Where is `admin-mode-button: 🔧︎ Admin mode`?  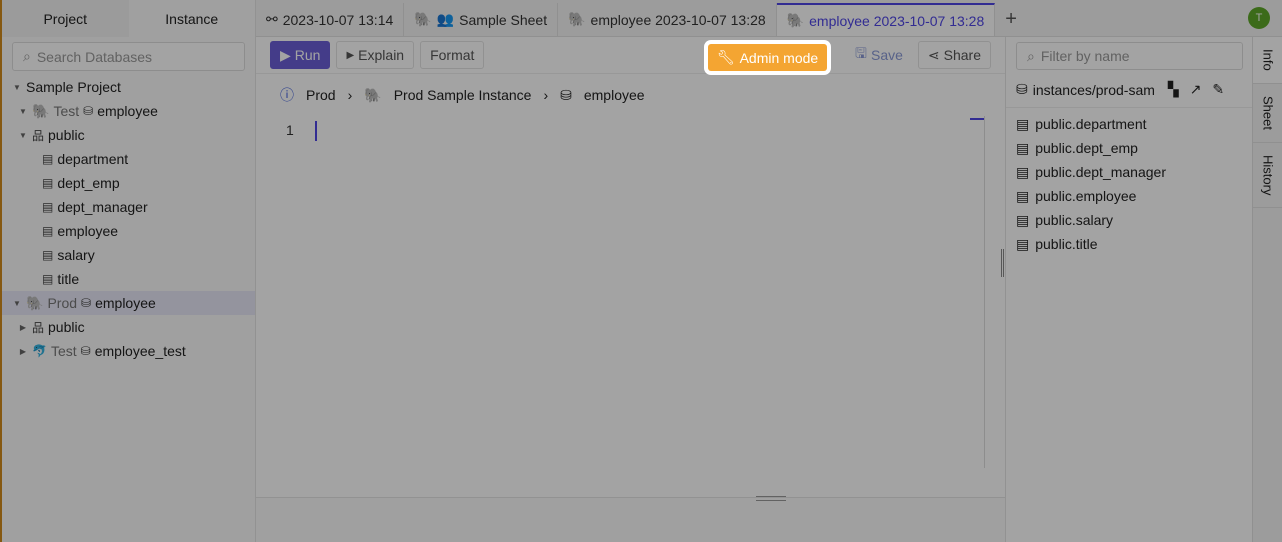
admin-mode-button: 🔧︎ Admin mode is located at coordinates (767, 57).